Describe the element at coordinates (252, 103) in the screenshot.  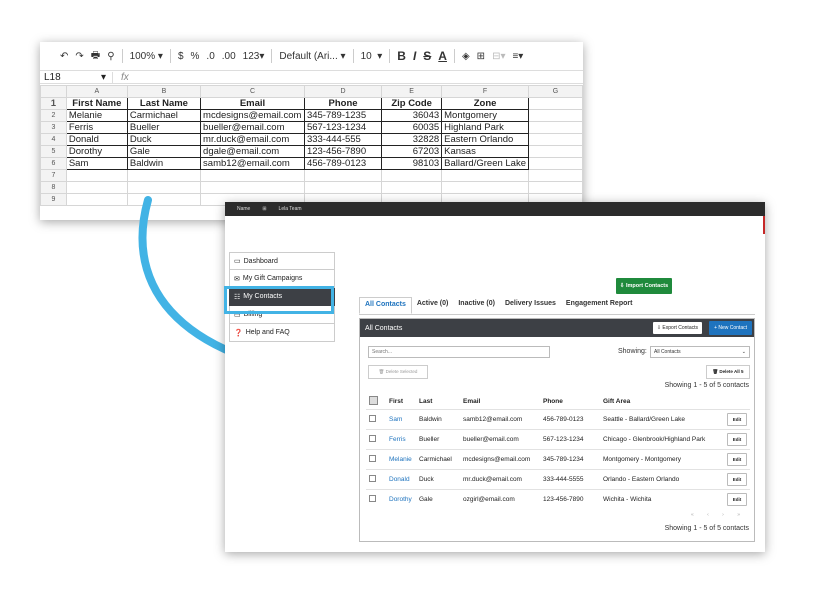
I see `header-cell: Email` at that location.